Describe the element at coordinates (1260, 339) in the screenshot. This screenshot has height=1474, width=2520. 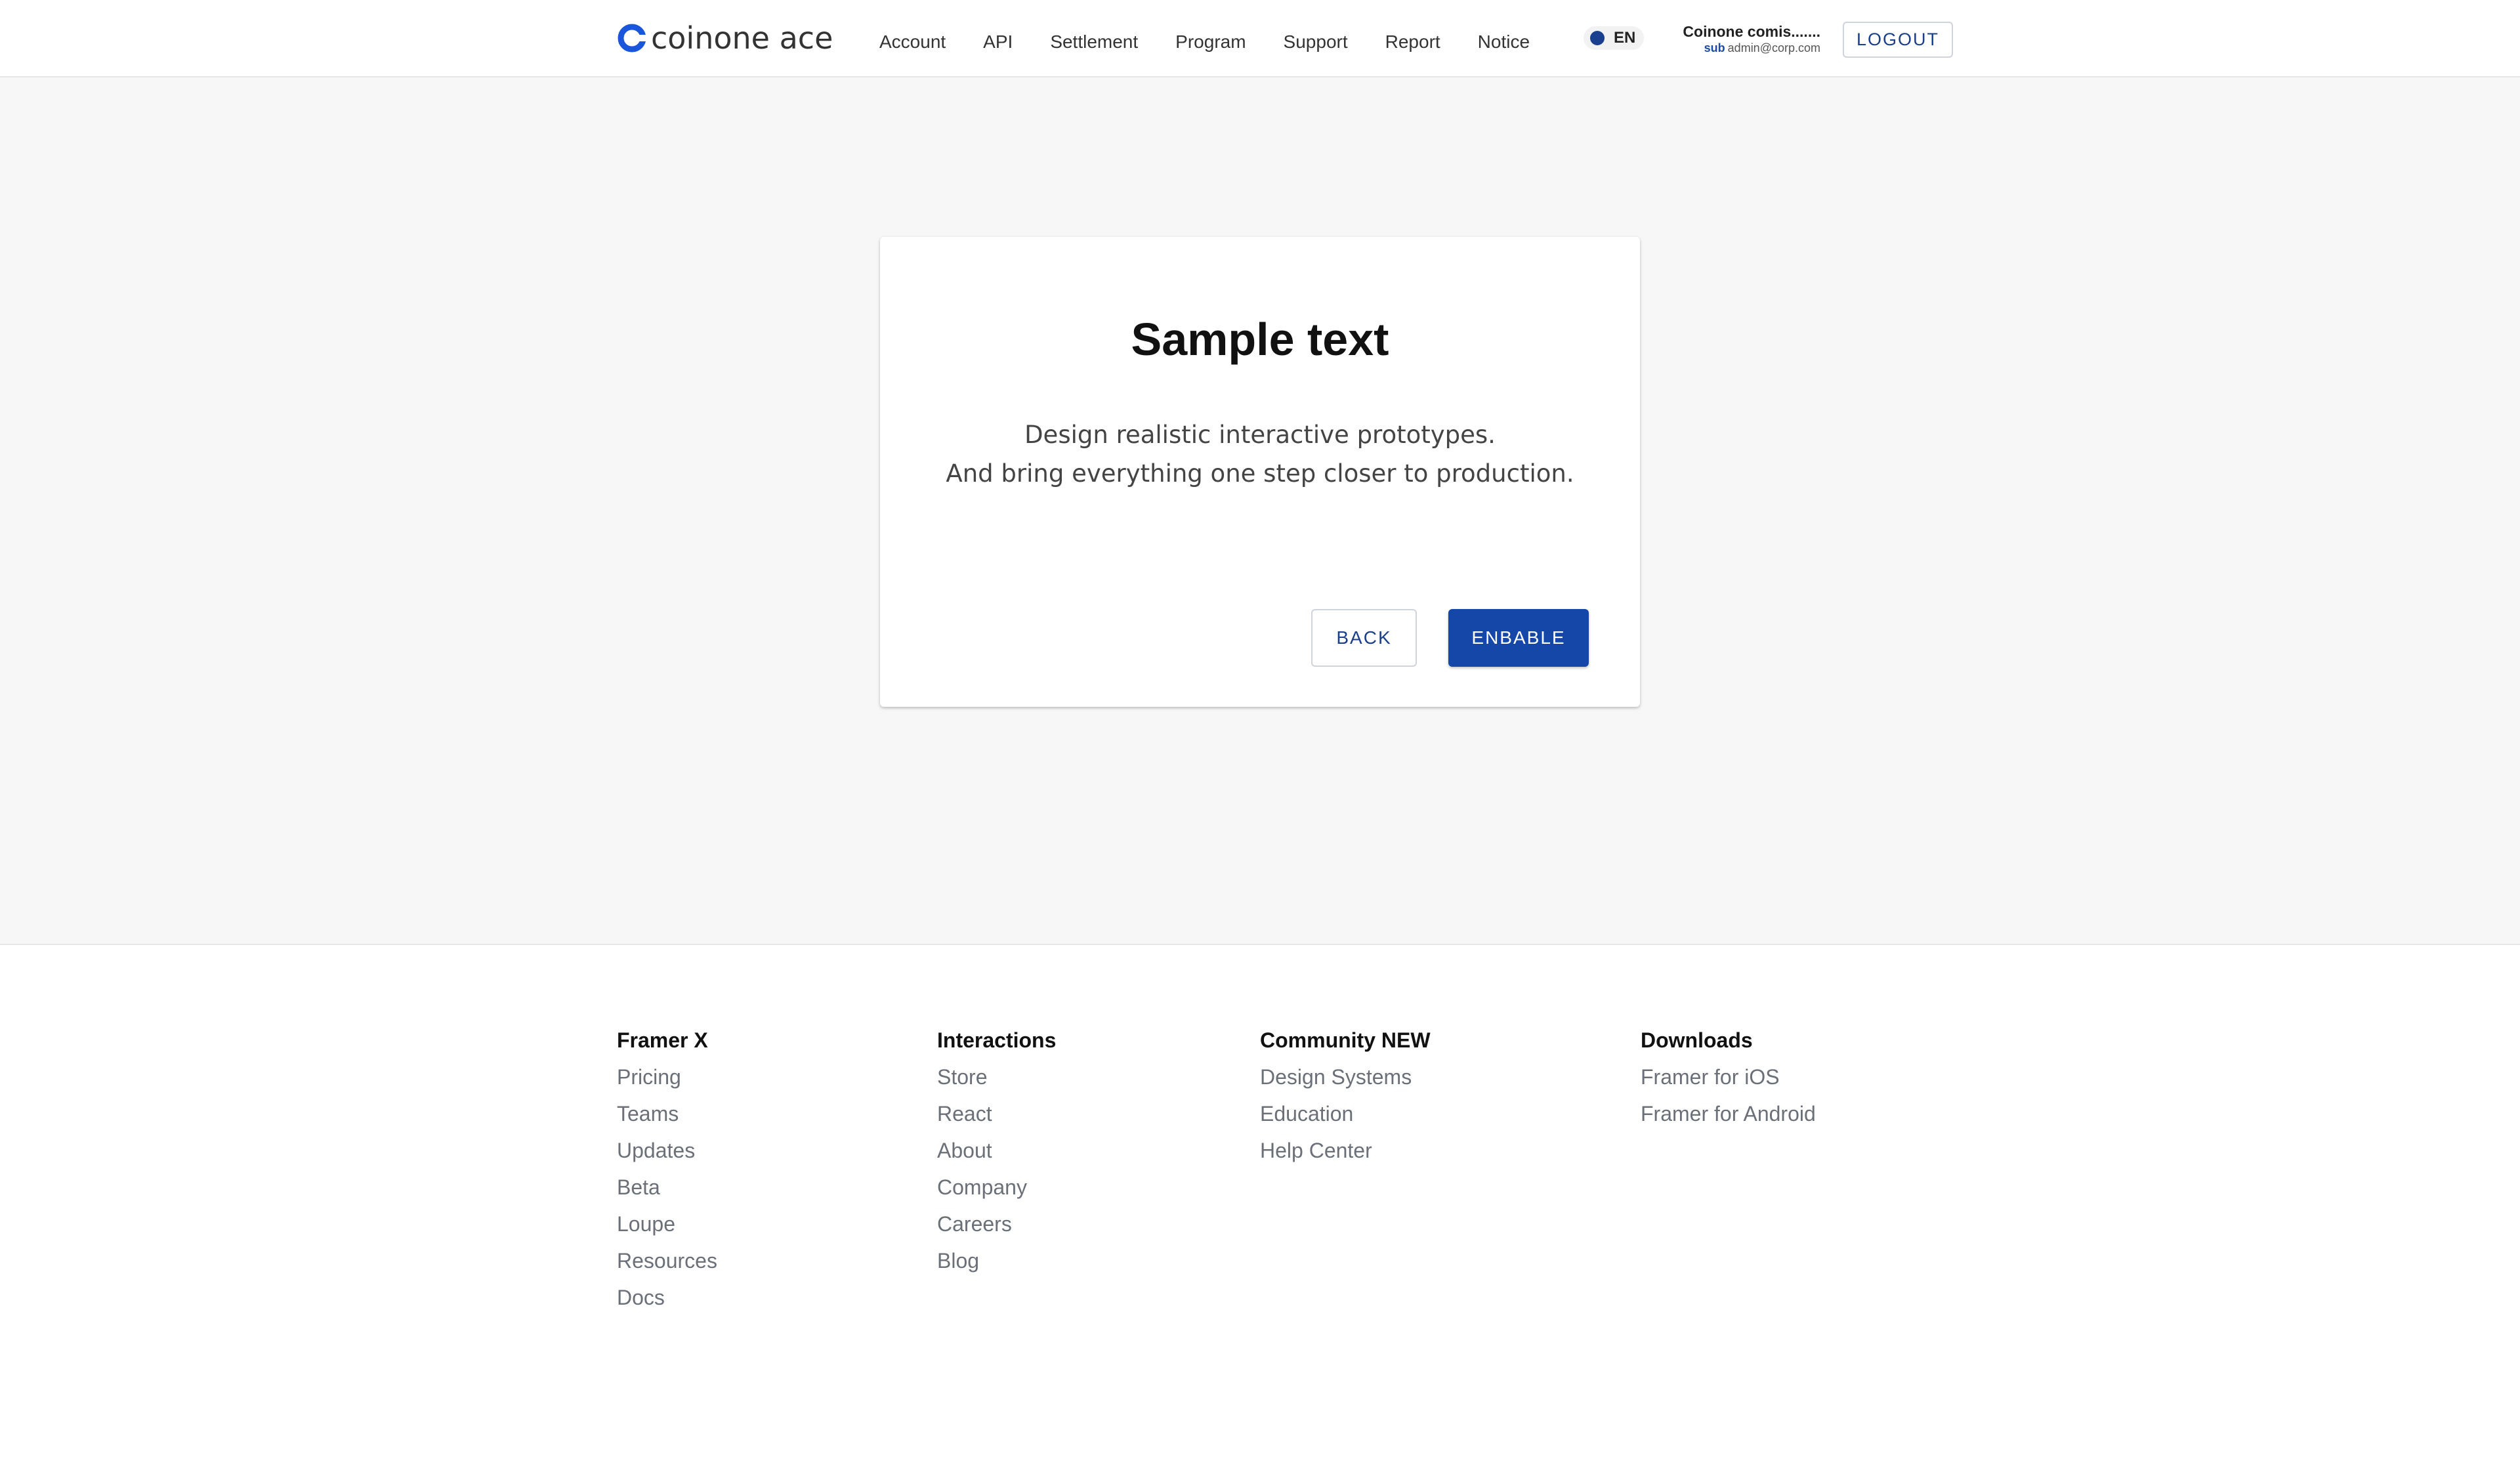
I see `card-title: Sample text` at that location.